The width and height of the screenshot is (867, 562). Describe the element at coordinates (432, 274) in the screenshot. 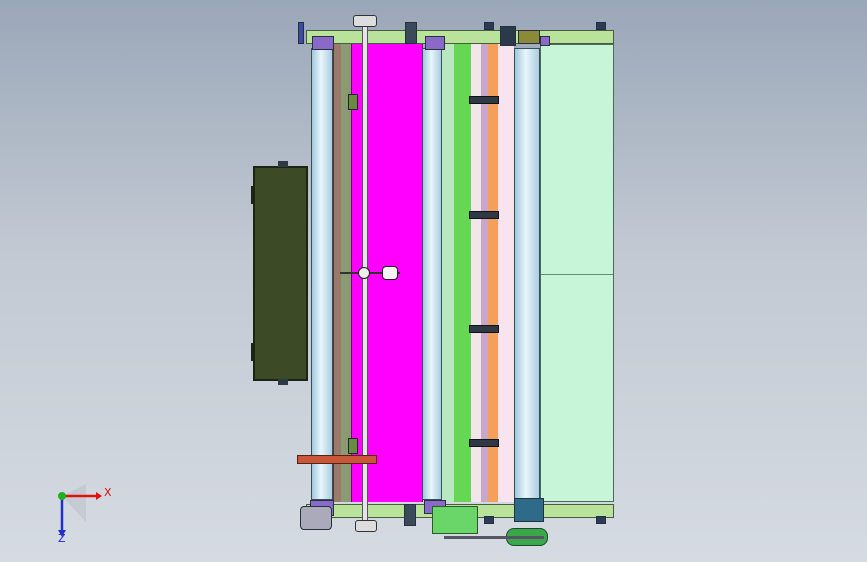

I see `middle-roller` at that location.